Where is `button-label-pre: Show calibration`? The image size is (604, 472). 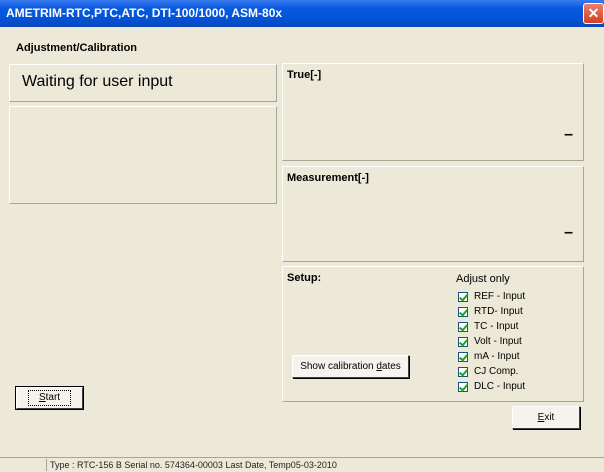
button-label-pre: Show calibration is located at coordinates (338, 366).